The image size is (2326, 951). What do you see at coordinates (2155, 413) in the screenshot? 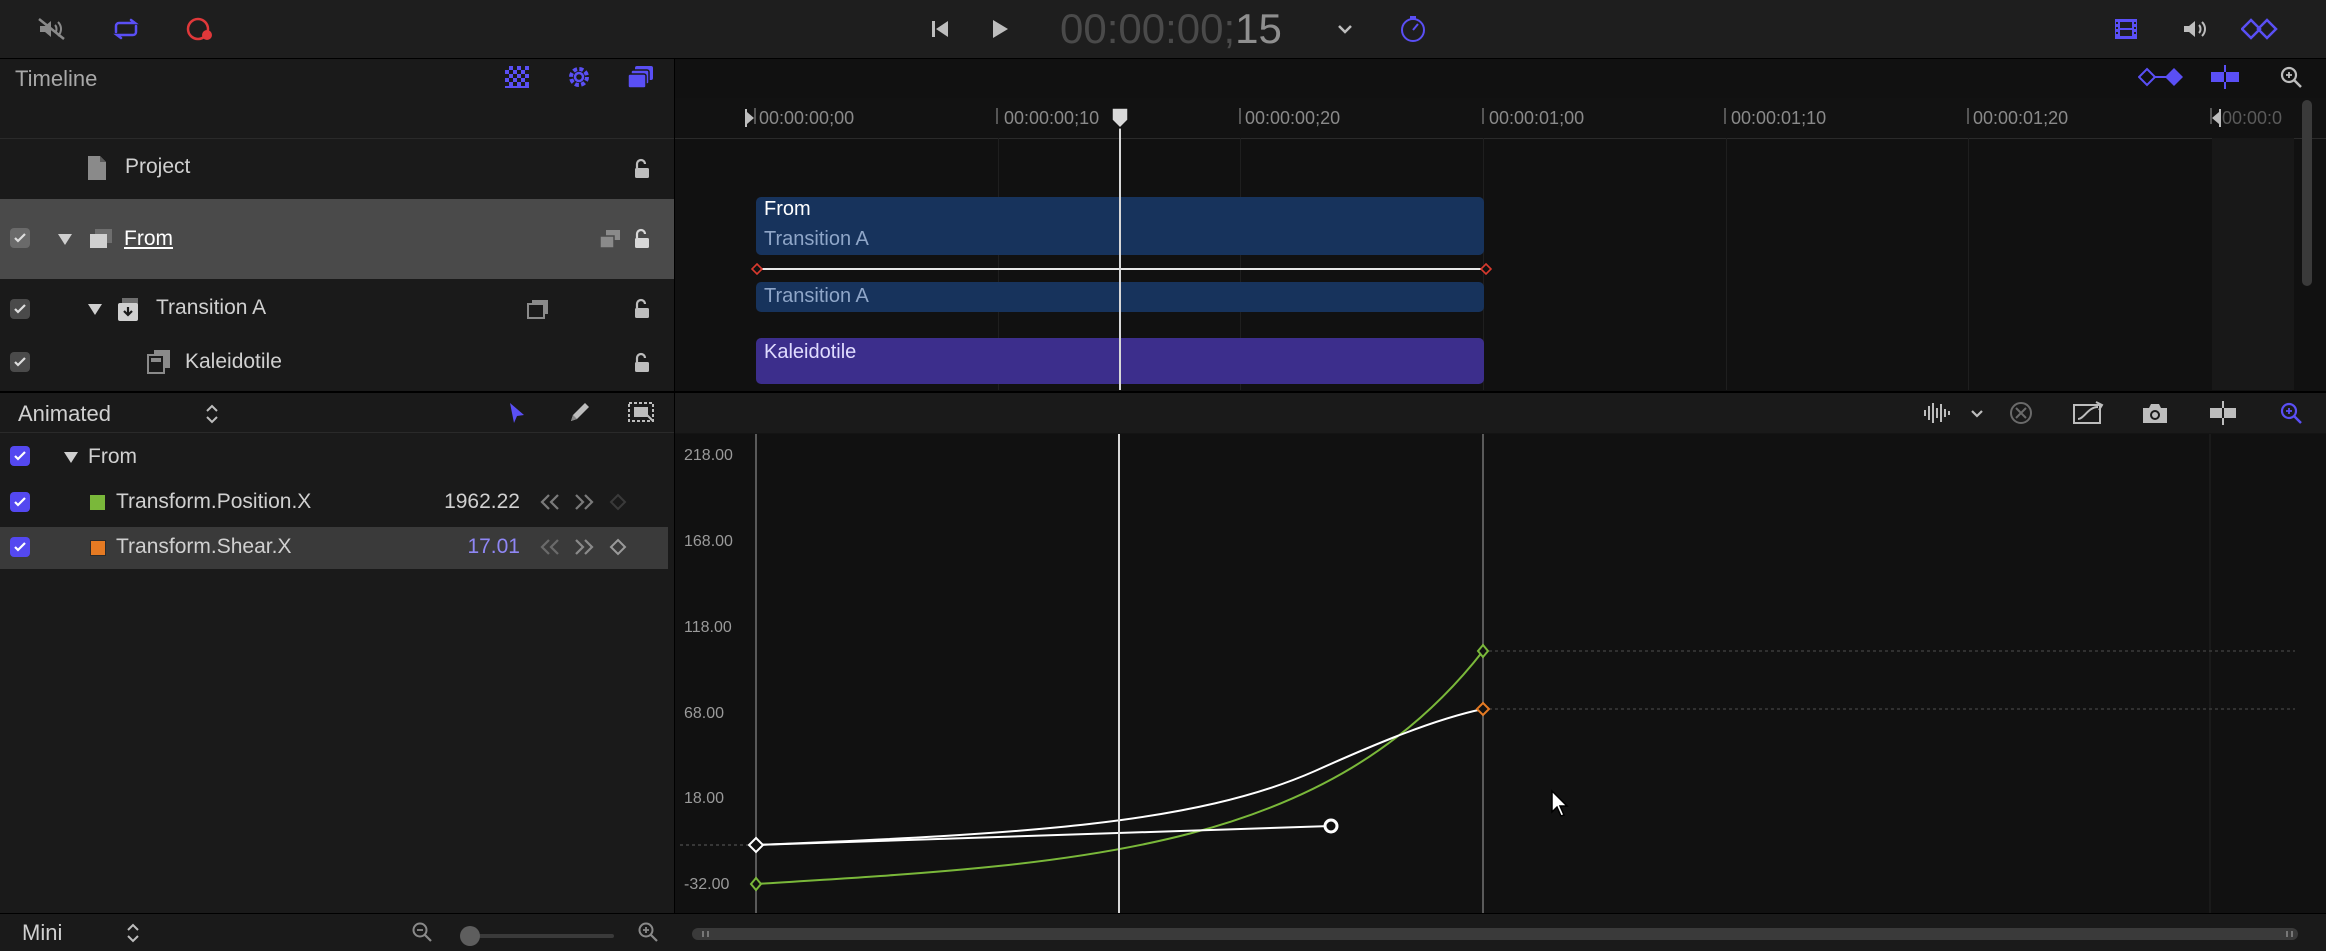
I see `camera-snapshot-icon` at bounding box center [2155, 413].